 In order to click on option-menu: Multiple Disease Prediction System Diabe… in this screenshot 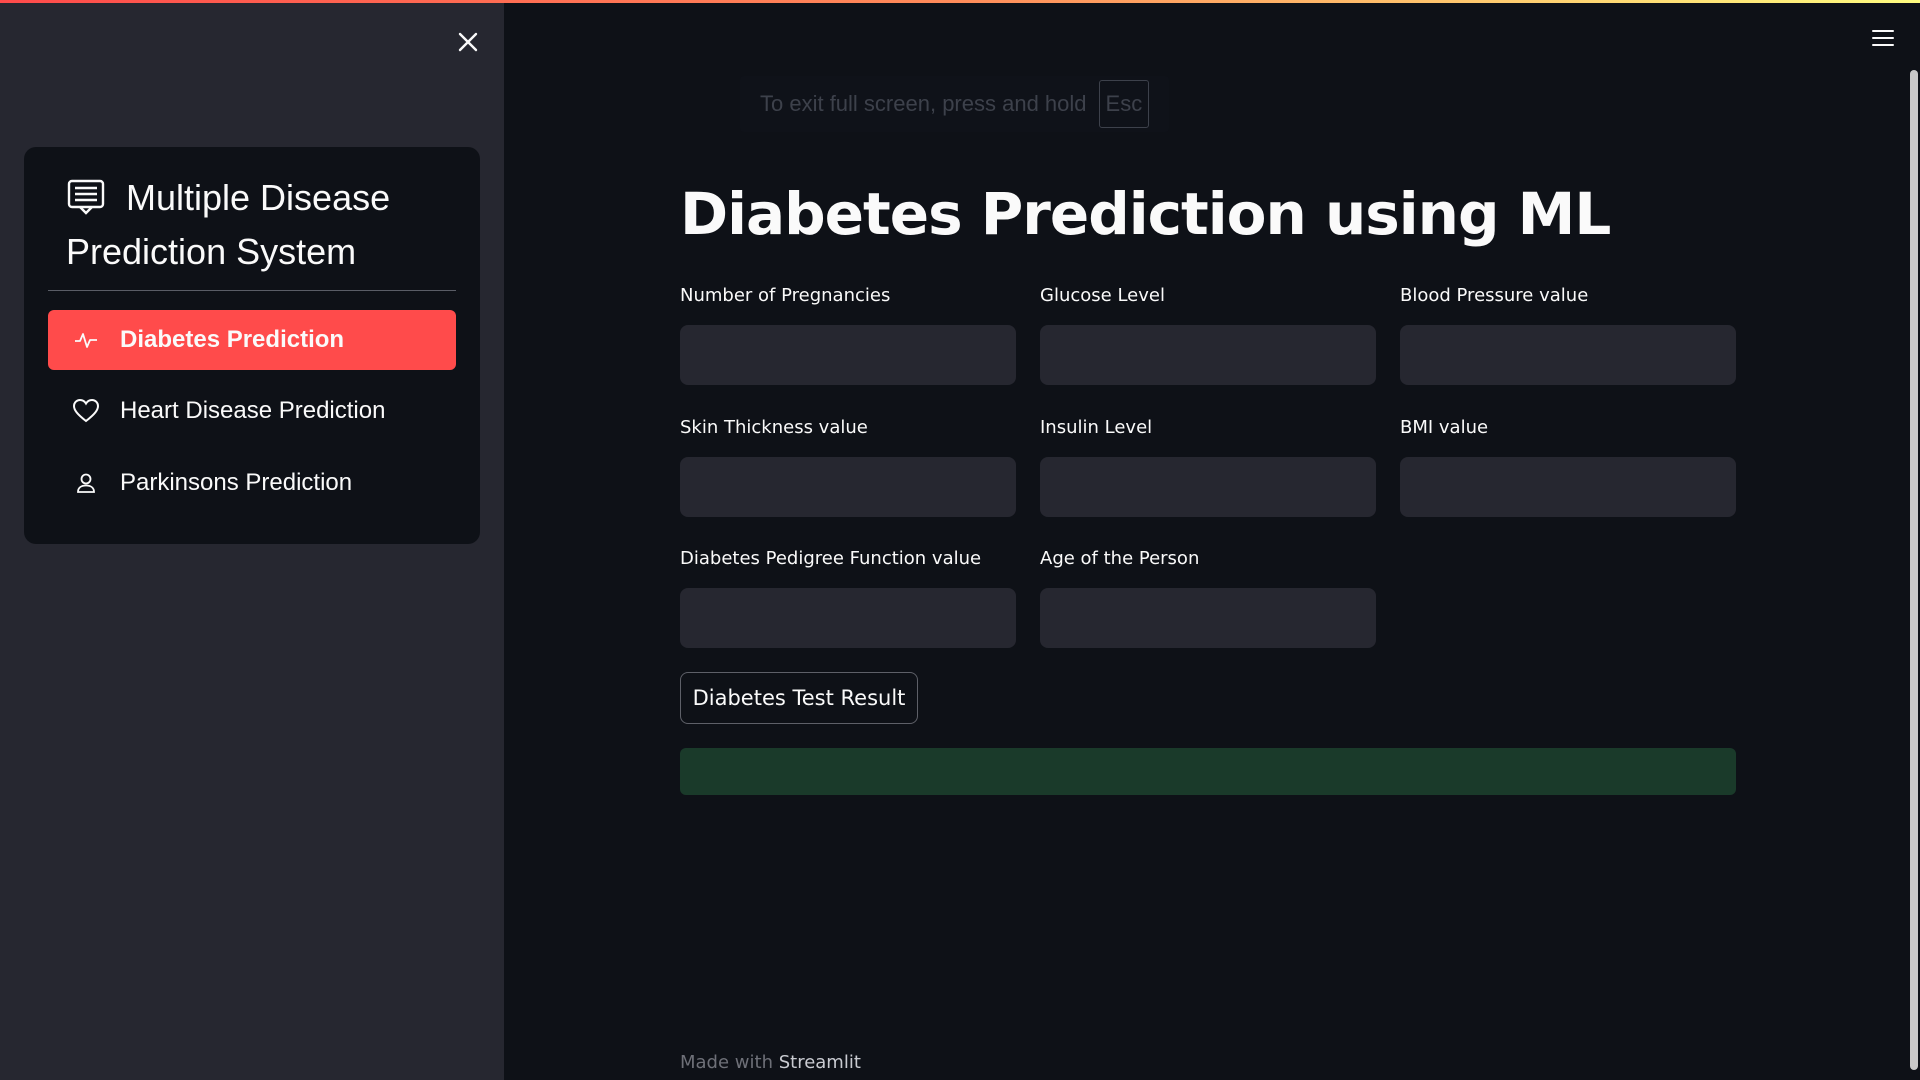, I will do `click(252, 345)`.